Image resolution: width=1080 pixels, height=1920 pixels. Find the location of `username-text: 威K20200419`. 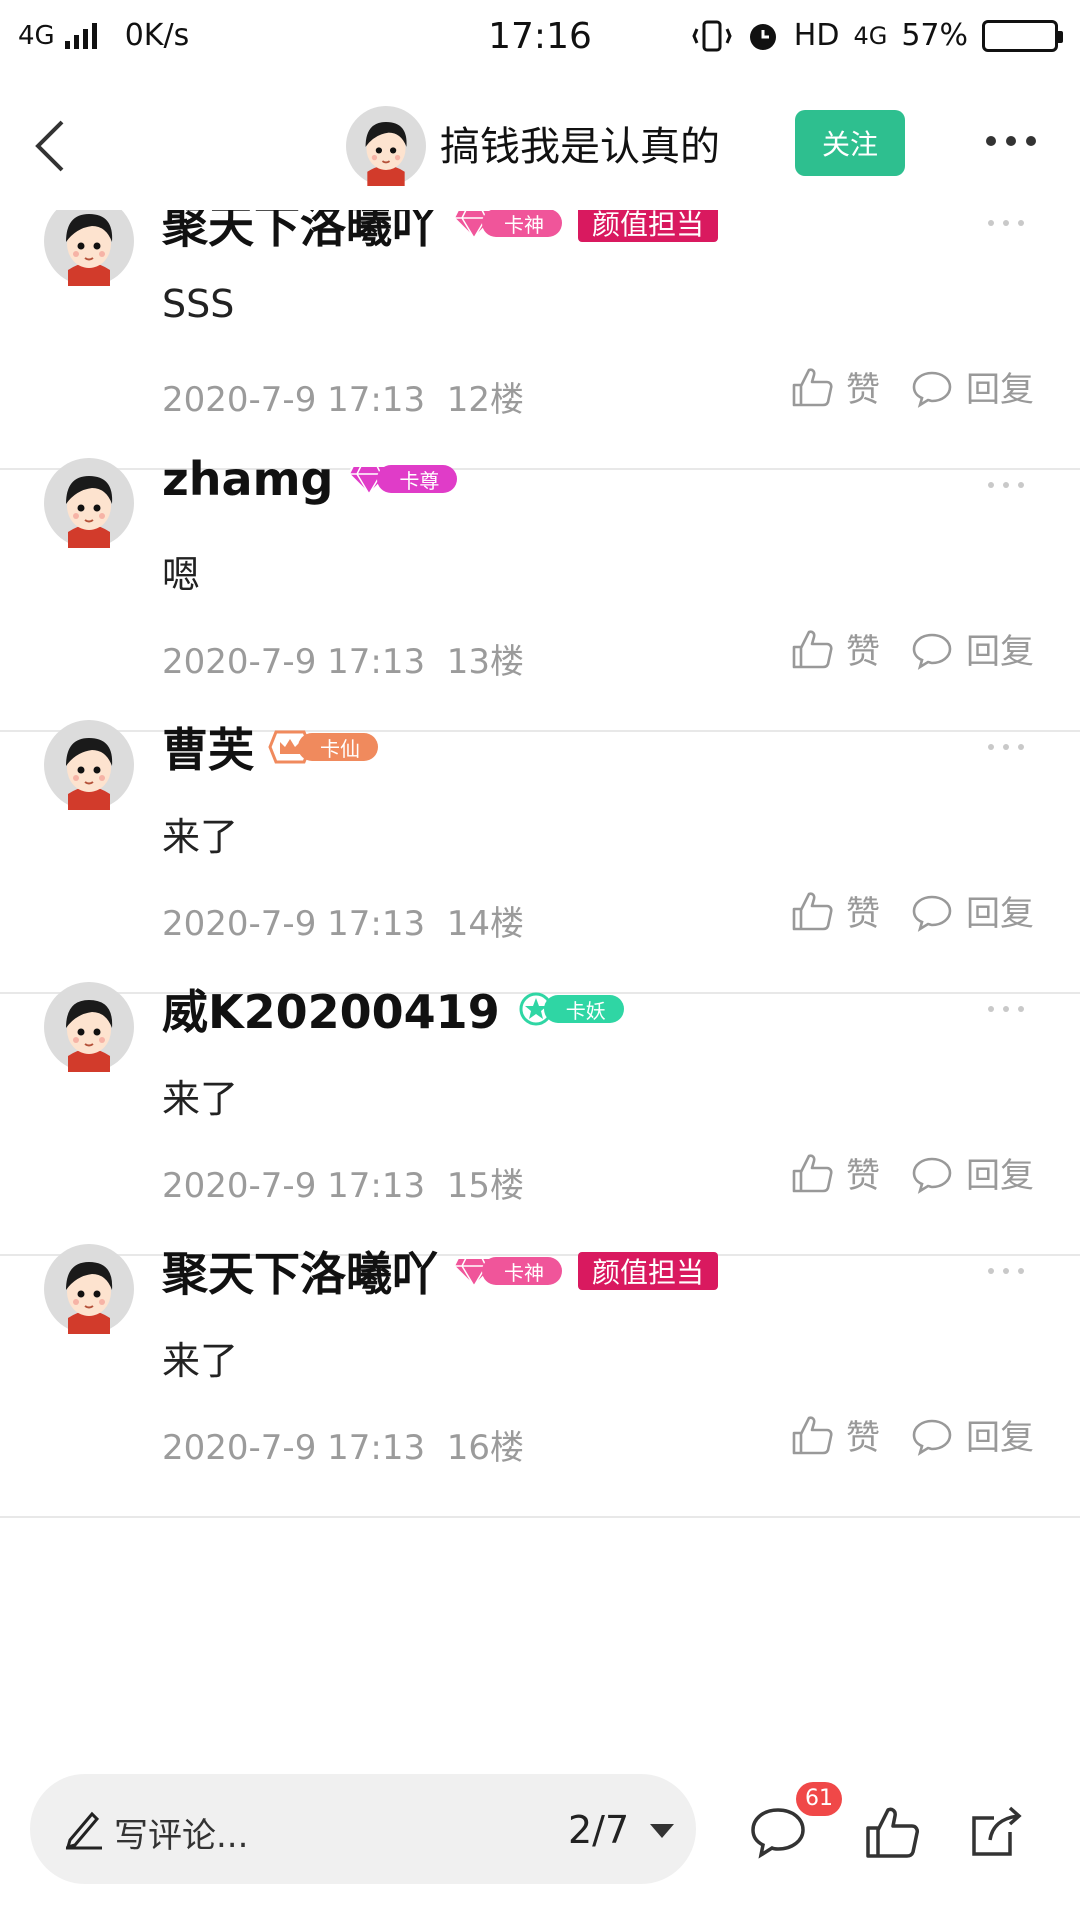

username-text: 威K20200419 is located at coordinates (331, 1012).